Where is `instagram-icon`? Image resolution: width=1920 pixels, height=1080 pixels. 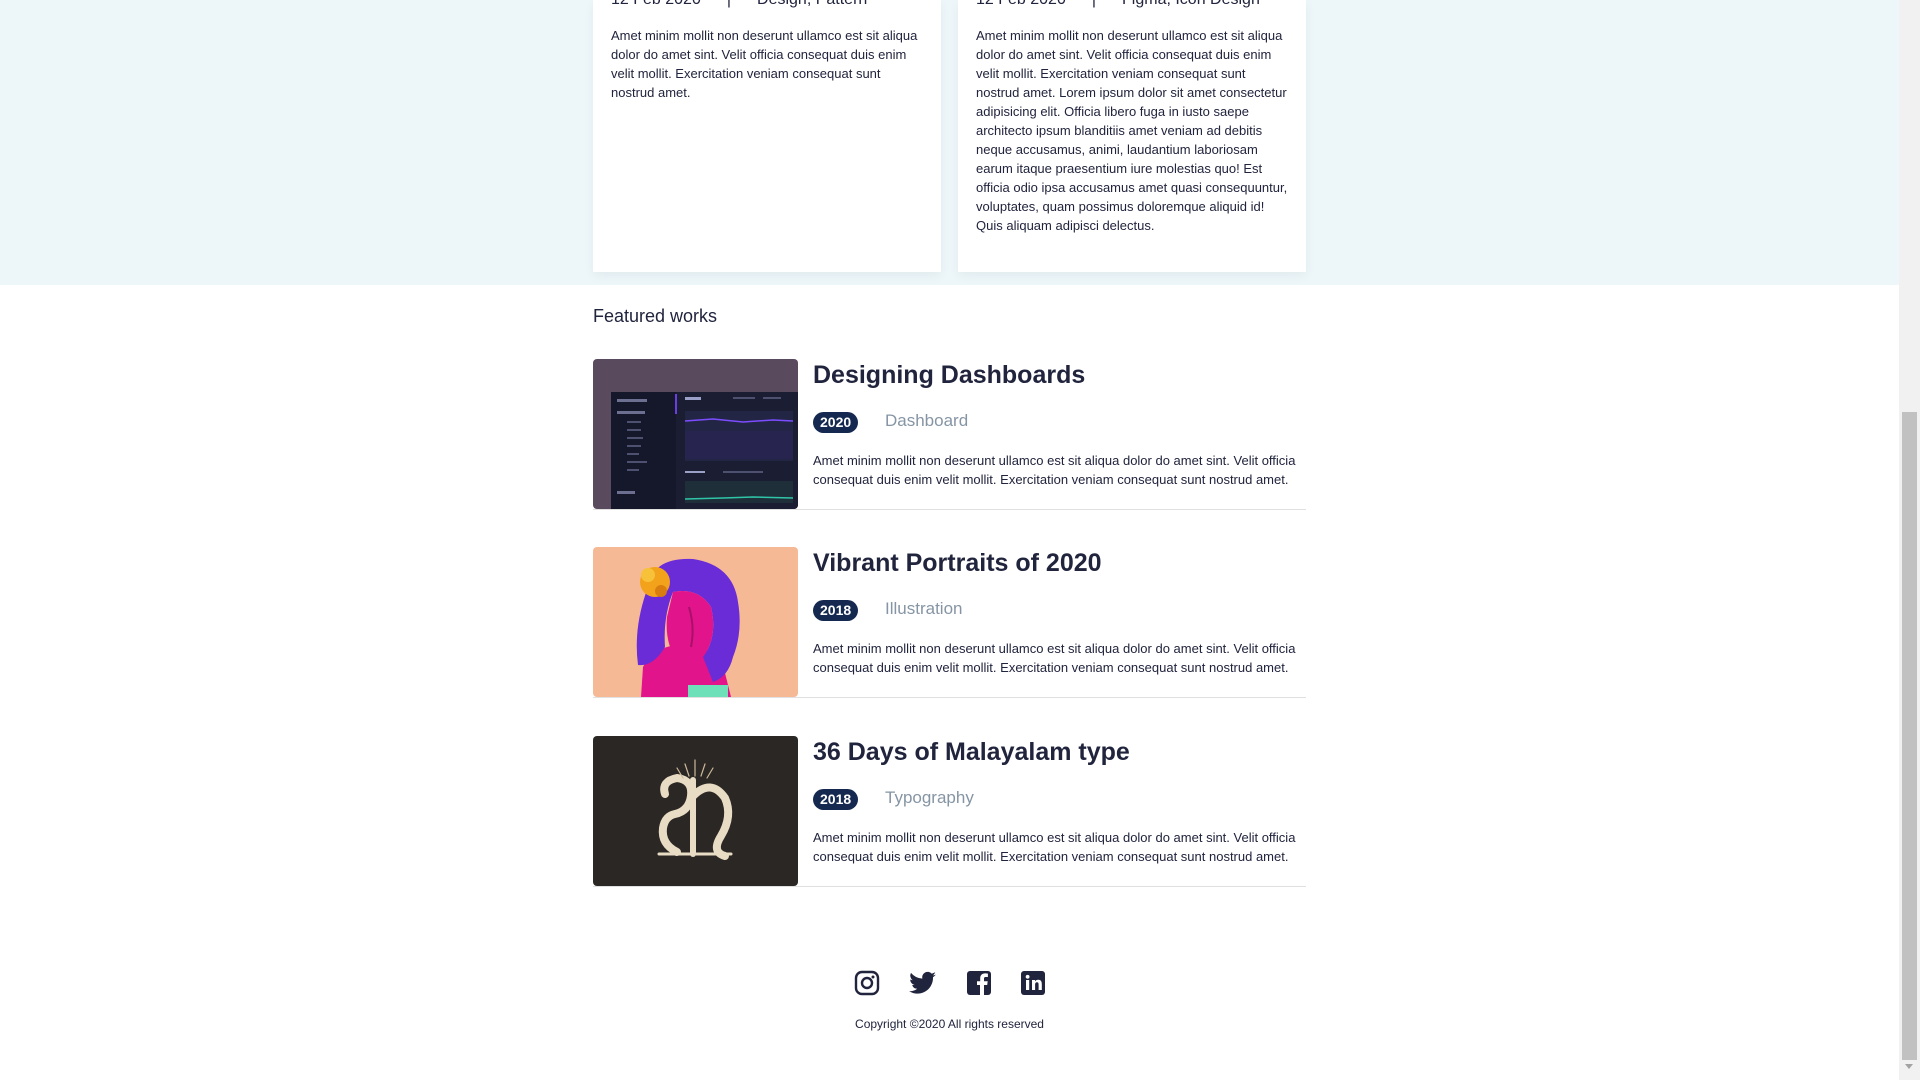
instagram-icon is located at coordinates (867, 983).